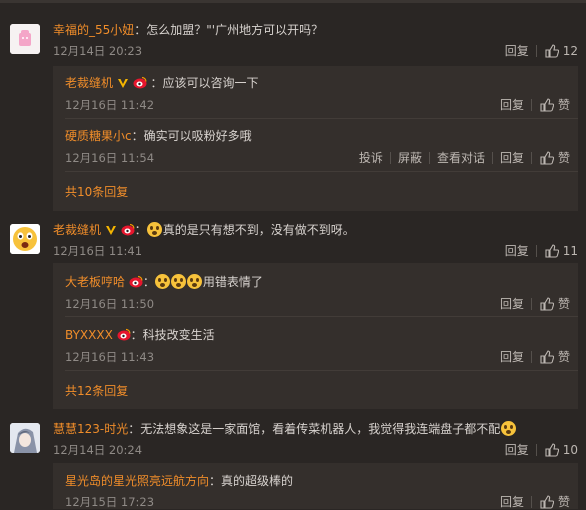 The height and width of the screenshot is (510, 586). I want to click on reply-line: 硬质糖果小c：确实可以吸粉好多哦, so click(158, 136).